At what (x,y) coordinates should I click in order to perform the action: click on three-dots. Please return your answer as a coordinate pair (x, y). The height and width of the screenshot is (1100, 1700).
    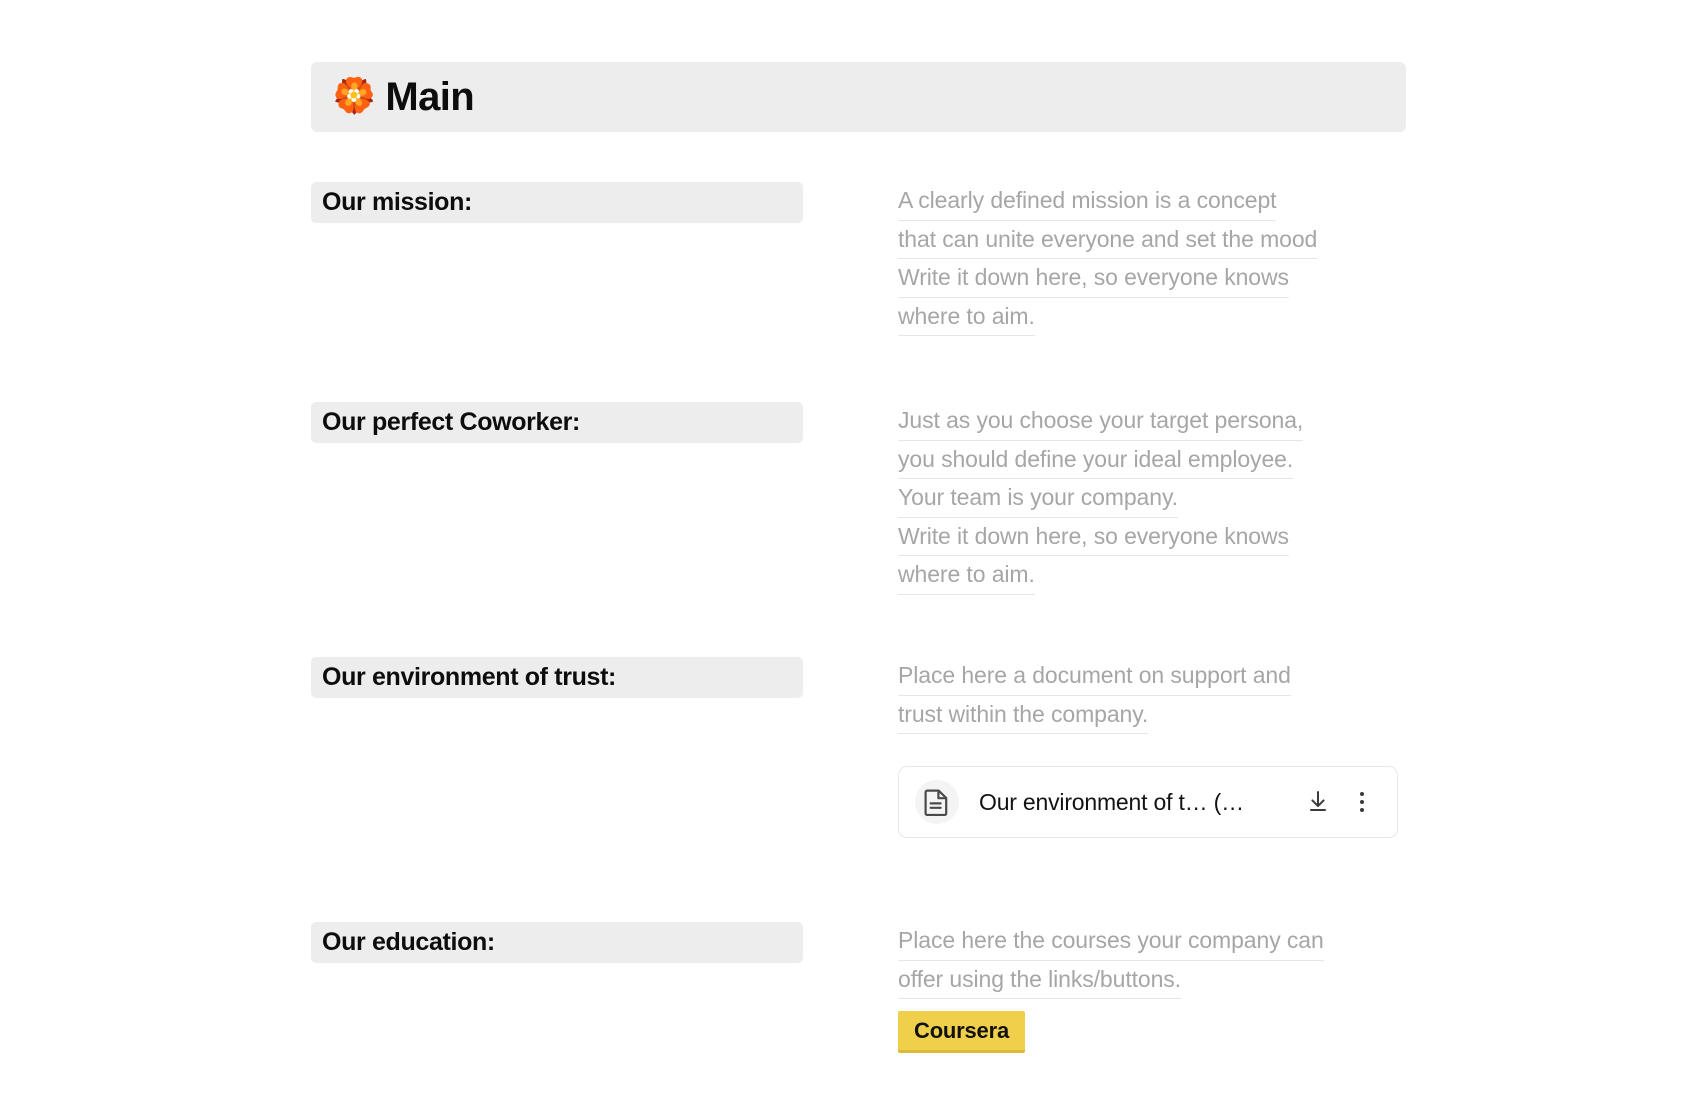
    Looking at the image, I should click on (1362, 802).